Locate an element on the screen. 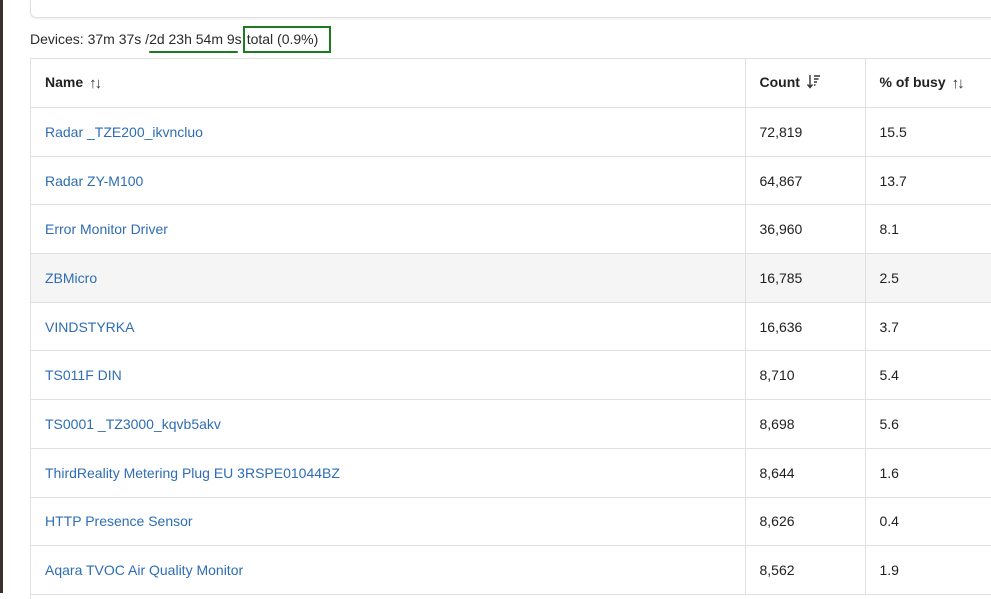  cell-name: VINDSTYRKA is located at coordinates (388, 327).